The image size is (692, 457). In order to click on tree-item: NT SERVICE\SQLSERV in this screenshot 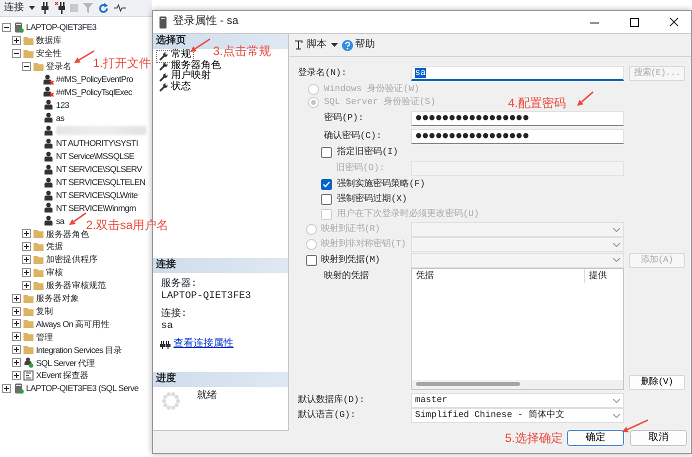, I will do `click(99, 169)`.